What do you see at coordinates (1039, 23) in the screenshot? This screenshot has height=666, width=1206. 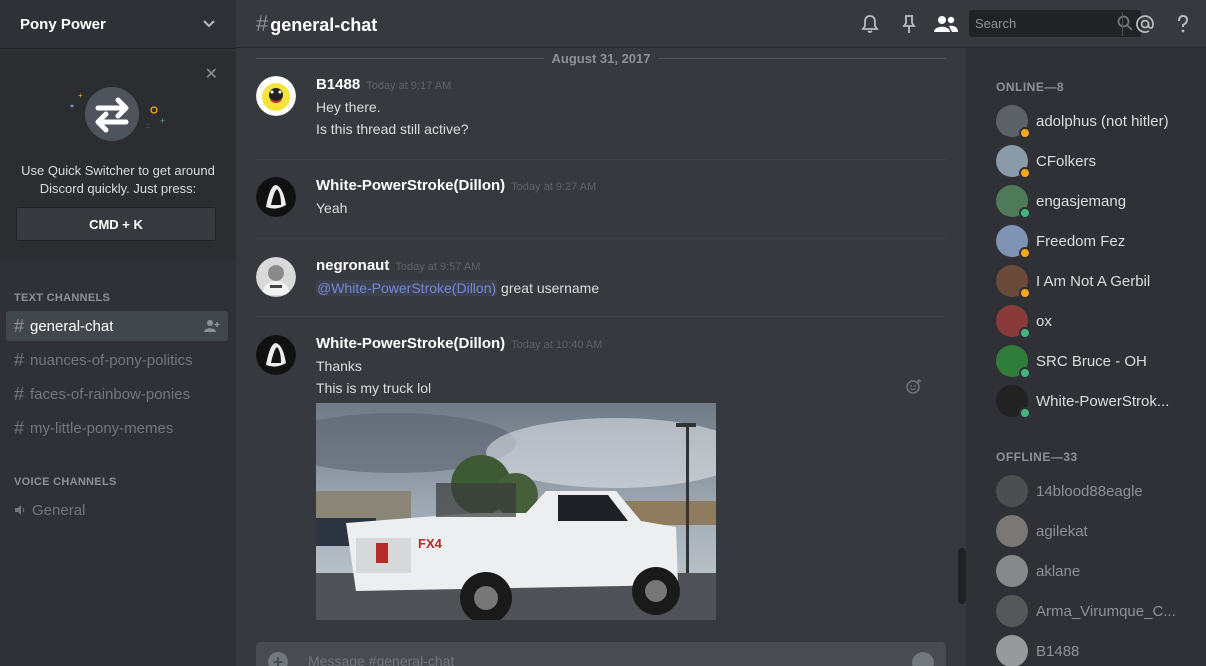 I see `search-input` at bounding box center [1039, 23].